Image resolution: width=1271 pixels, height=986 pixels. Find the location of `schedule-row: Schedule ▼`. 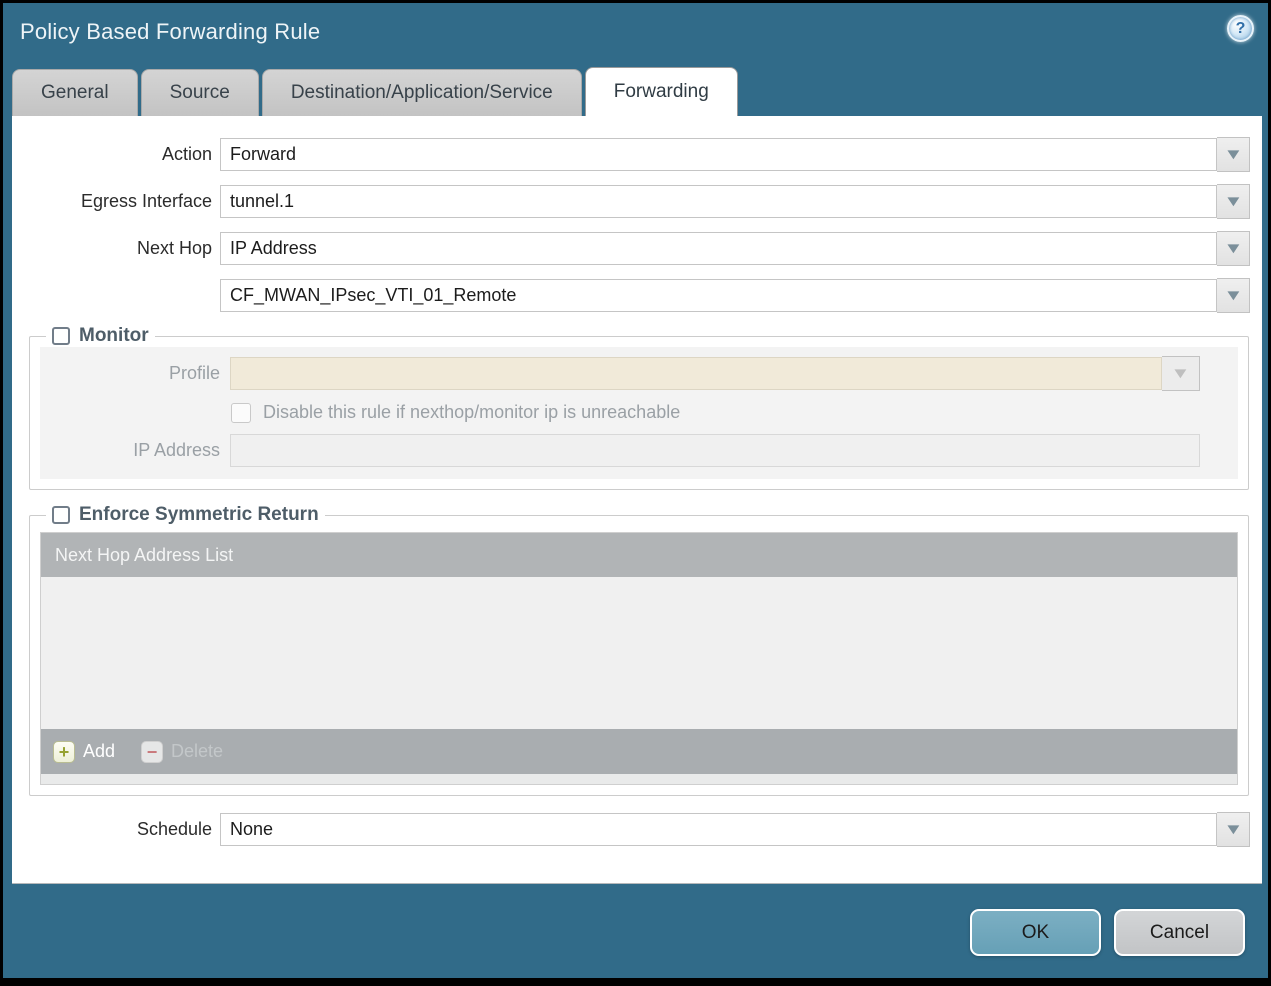

schedule-row: Schedule ▼ is located at coordinates (637, 829).